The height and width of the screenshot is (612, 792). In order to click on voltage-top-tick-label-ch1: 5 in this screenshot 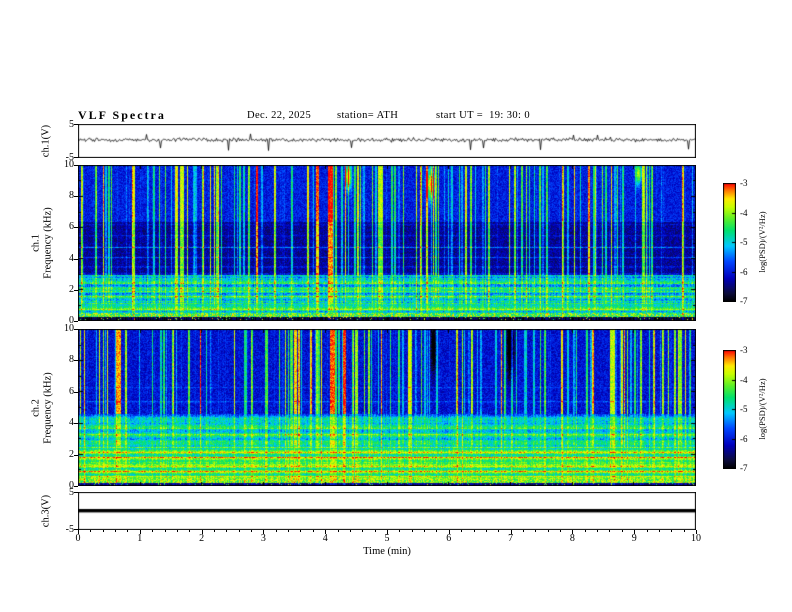, I will do `click(71, 124)`.